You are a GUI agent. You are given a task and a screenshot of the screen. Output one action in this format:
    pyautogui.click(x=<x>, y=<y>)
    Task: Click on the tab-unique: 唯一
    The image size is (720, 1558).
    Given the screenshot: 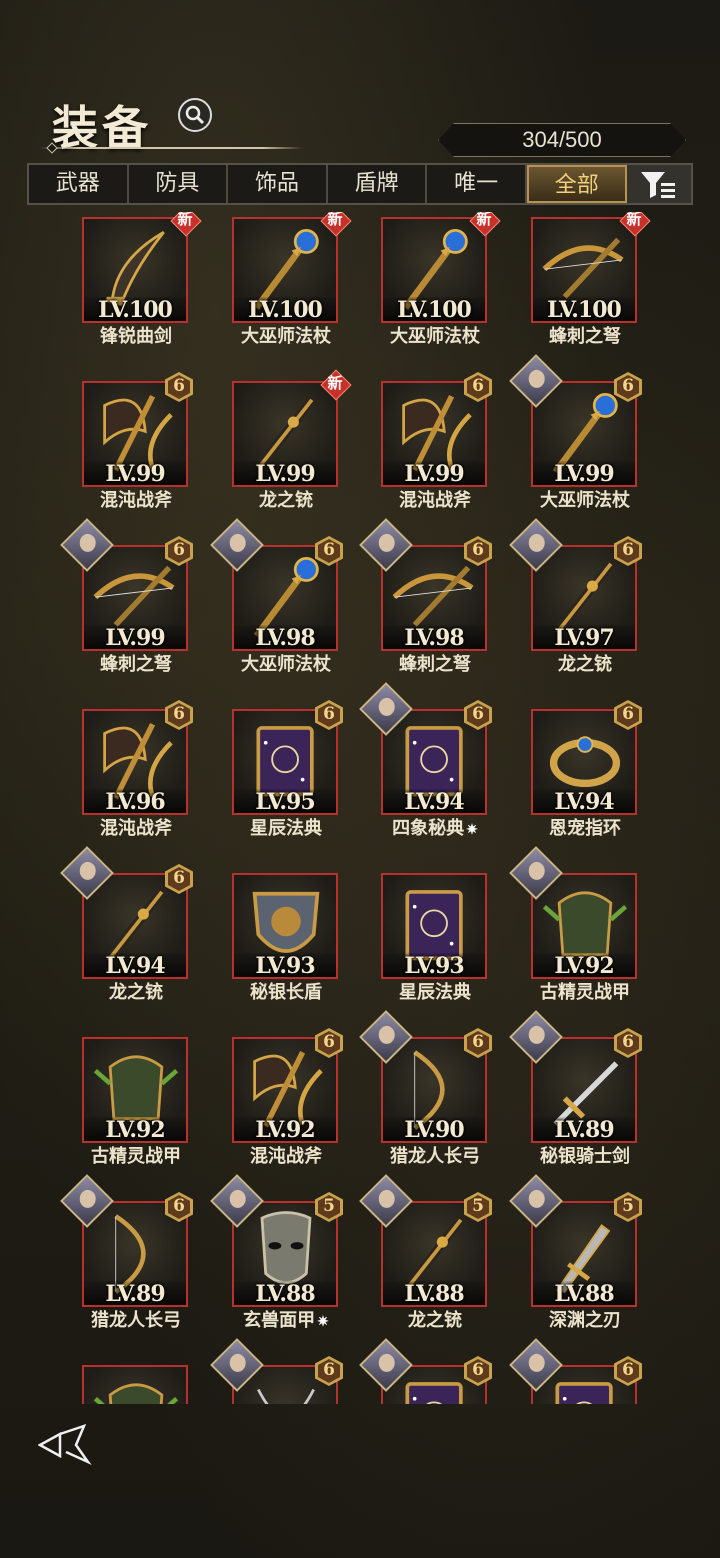 What is the action you would take?
    pyautogui.click(x=477, y=184)
    